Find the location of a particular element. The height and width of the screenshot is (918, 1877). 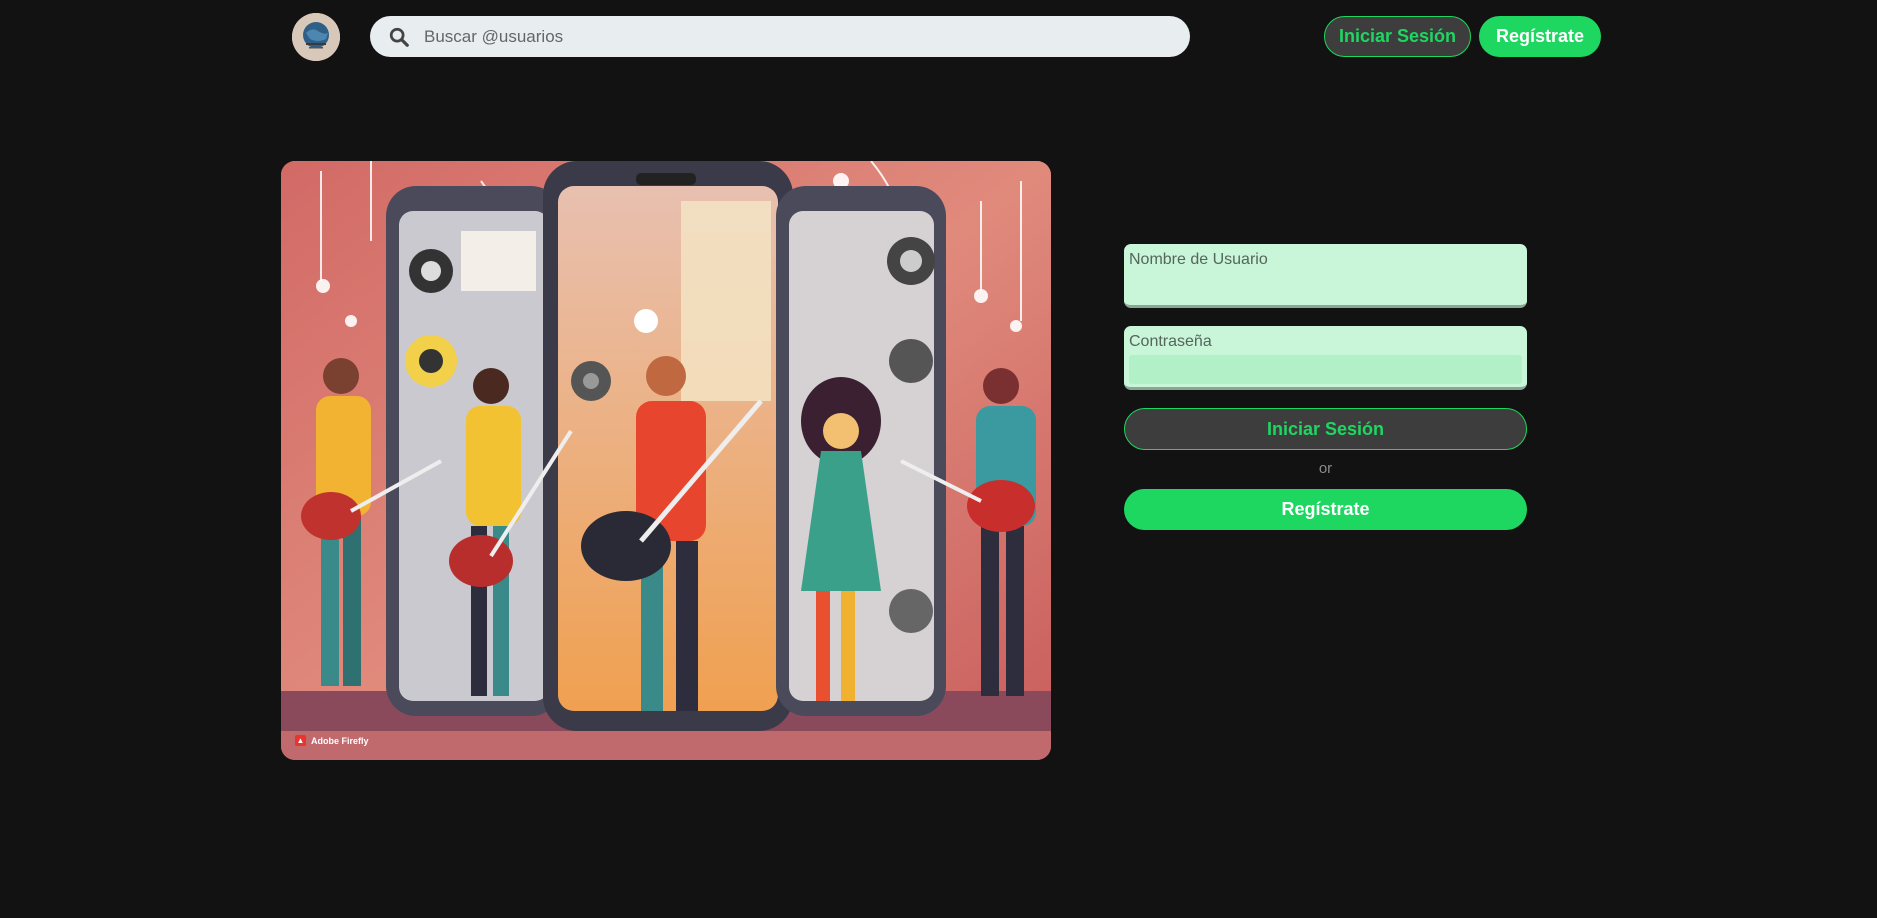

logo-avatar is located at coordinates (316, 37).